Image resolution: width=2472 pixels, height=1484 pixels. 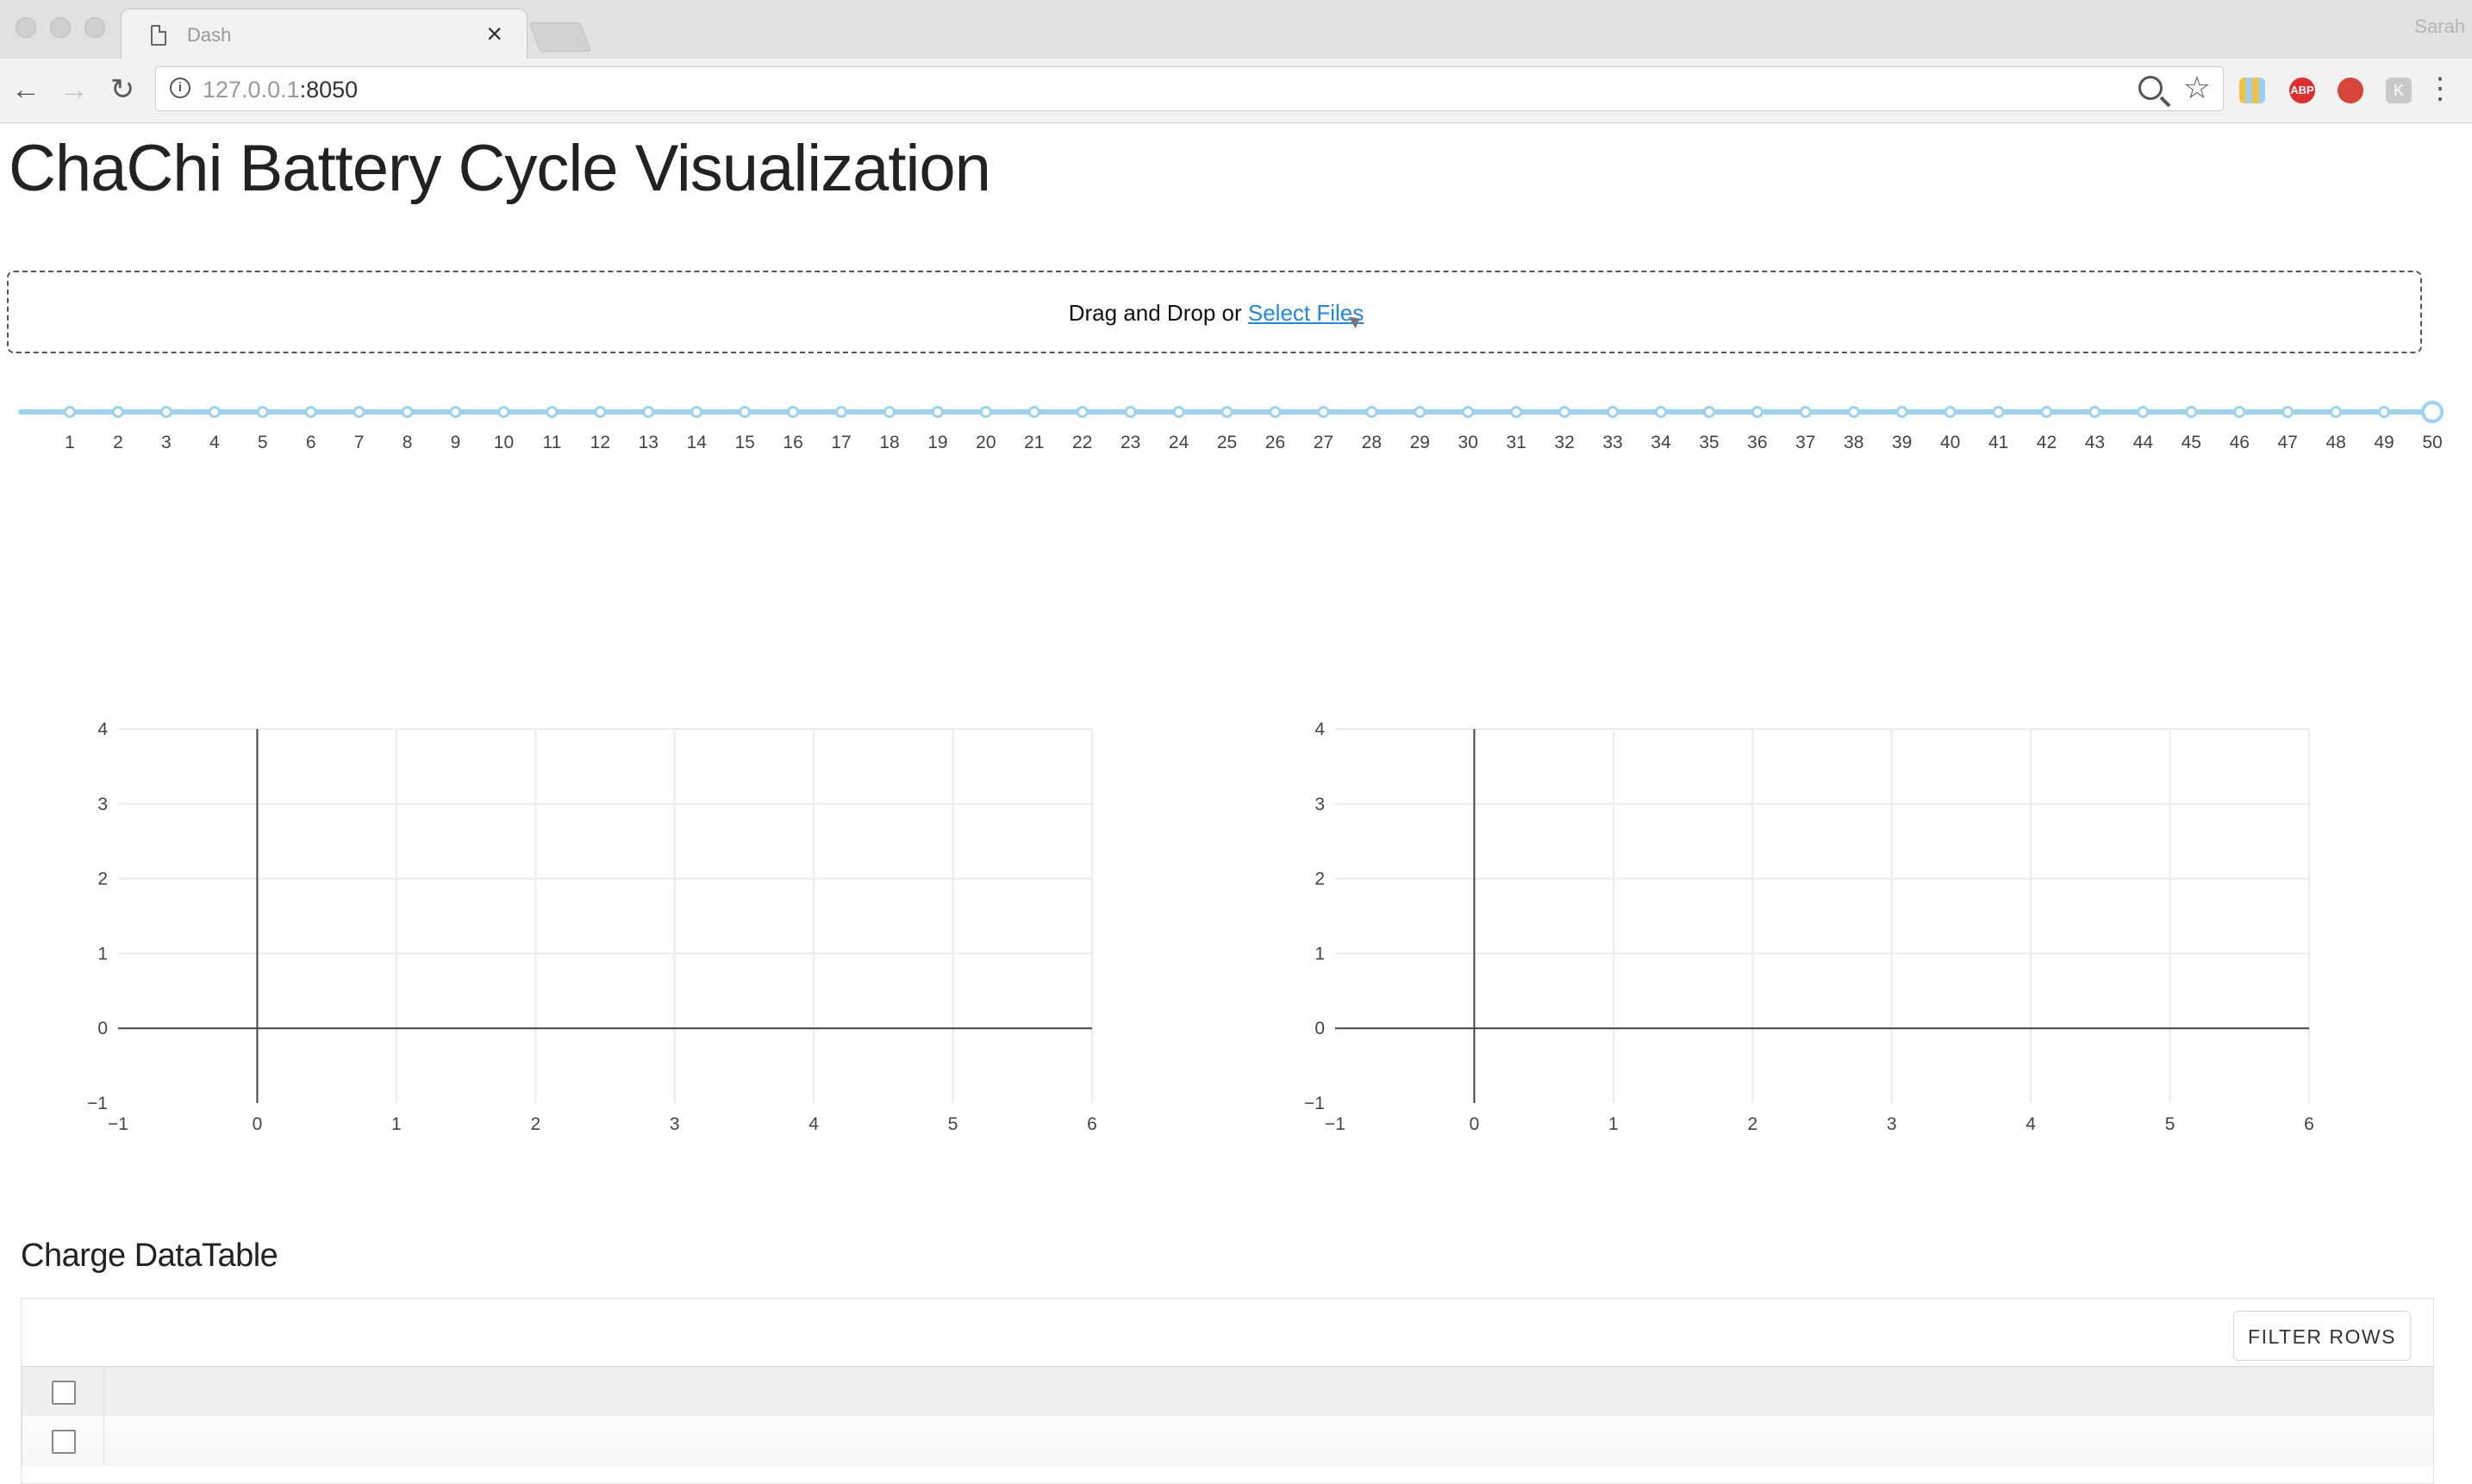 What do you see at coordinates (1516, 442) in the screenshot?
I see `slider-mark-label: 31` at bounding box center [1516, 442].